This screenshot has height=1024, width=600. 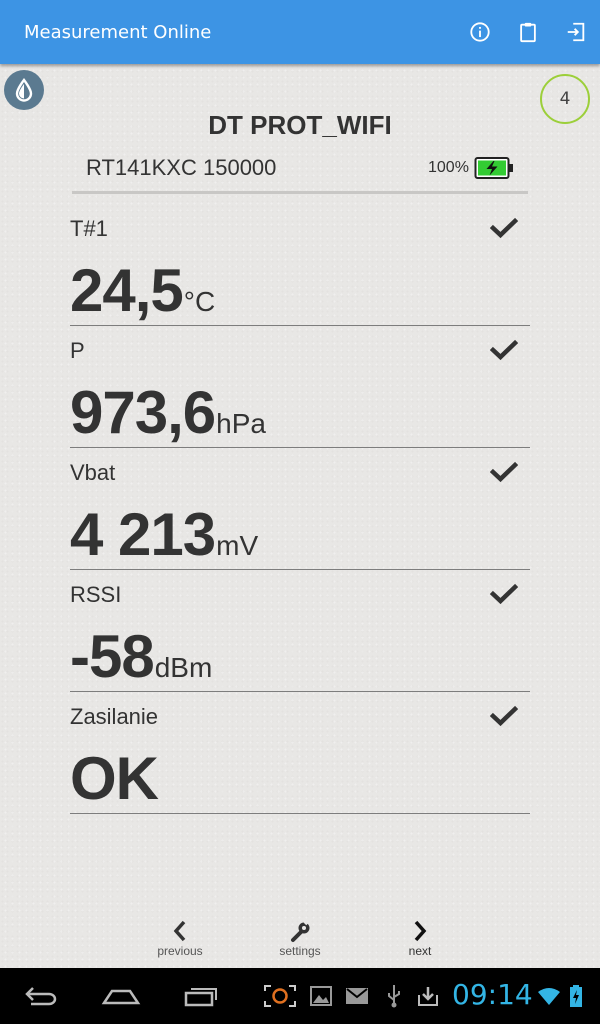 I want to click on previous-label: previous, so click(x=180, y=951).